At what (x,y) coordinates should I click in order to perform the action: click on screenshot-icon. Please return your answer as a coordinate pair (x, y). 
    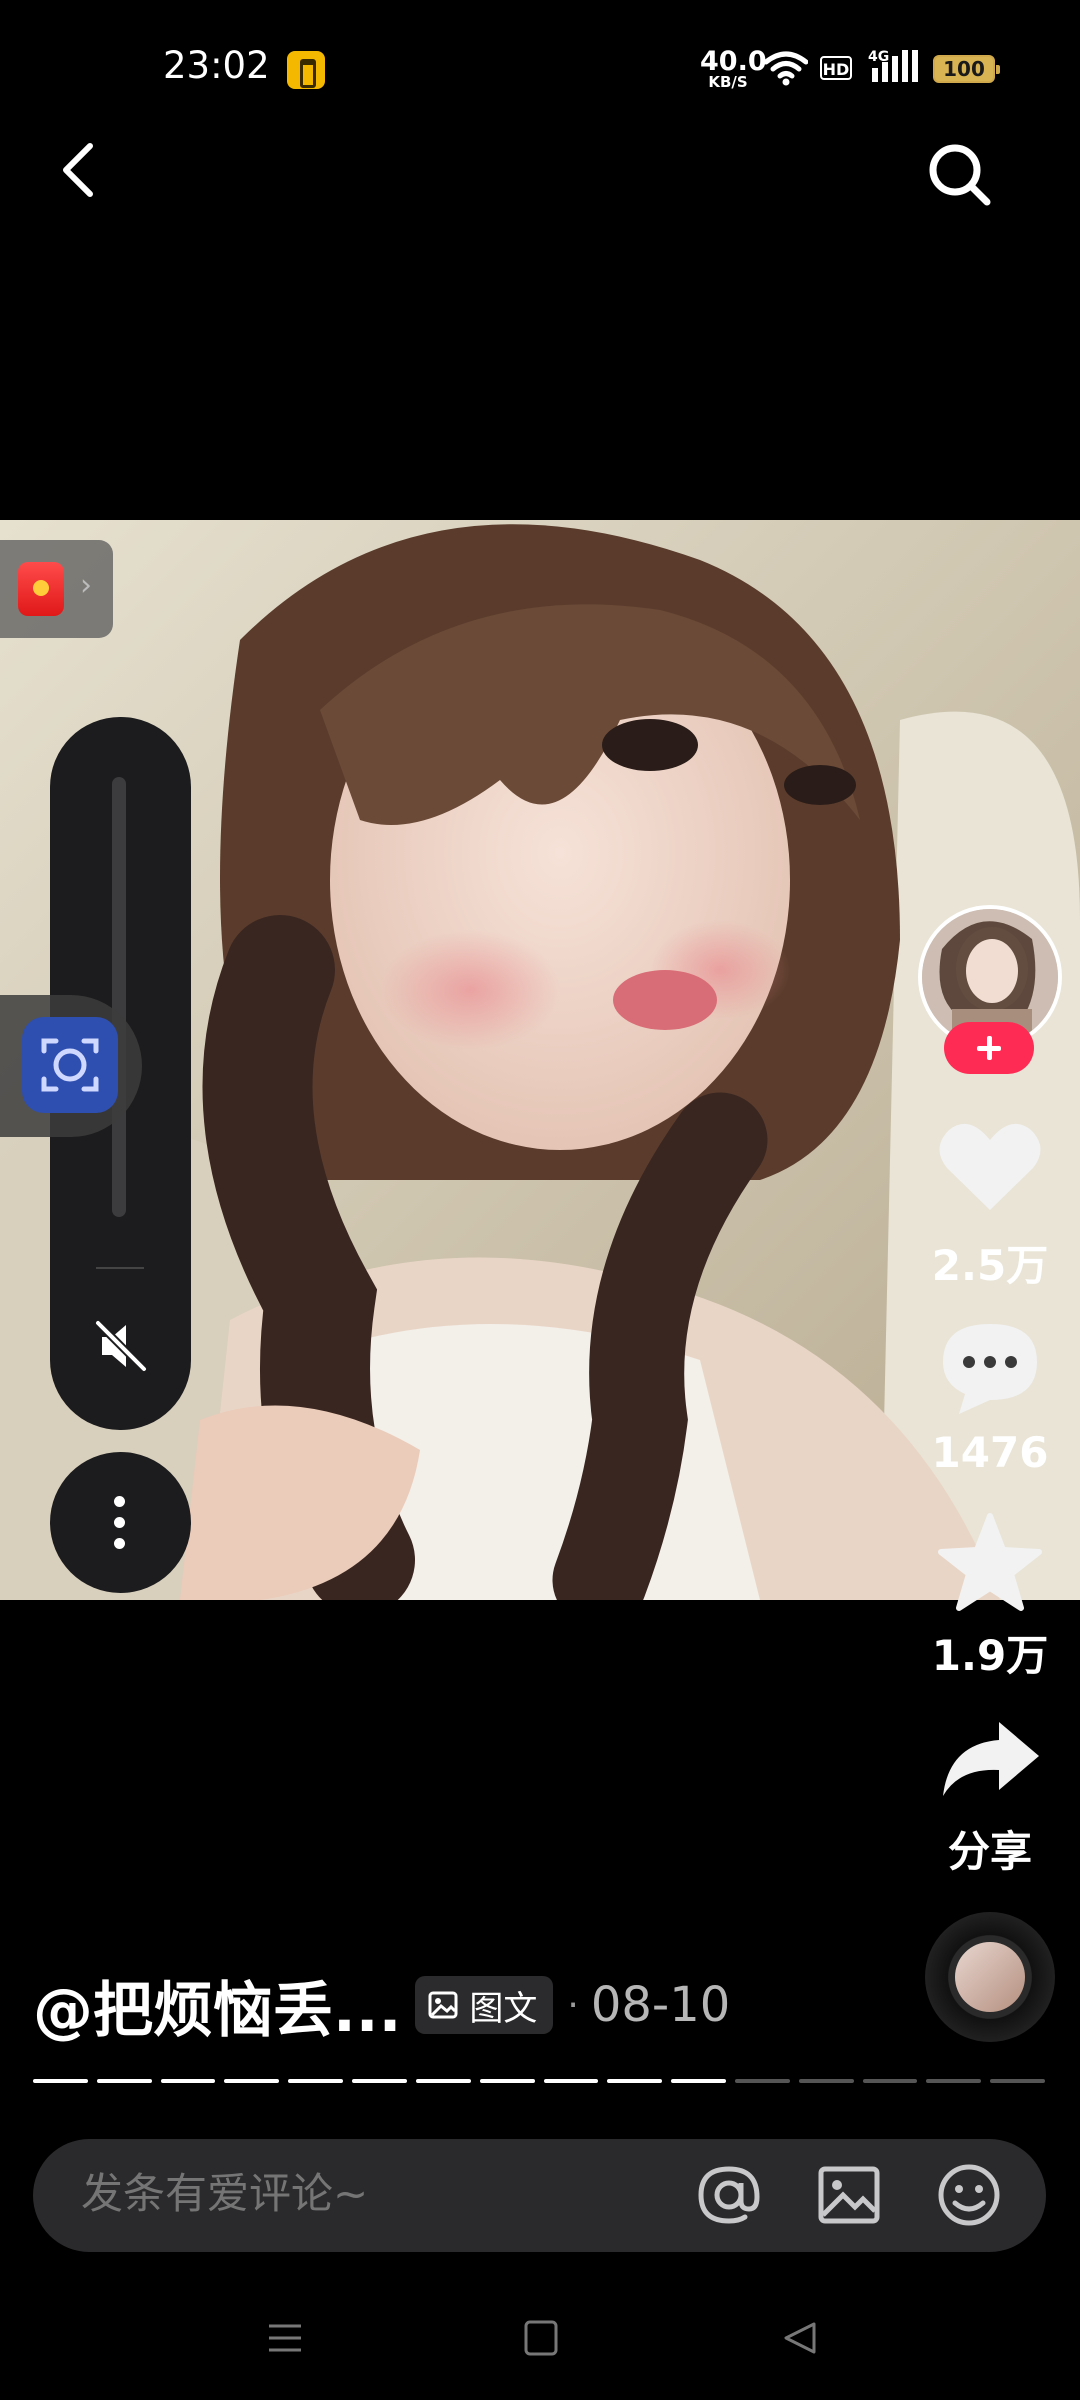
    Looking at the image, I should click on (70, 1065).